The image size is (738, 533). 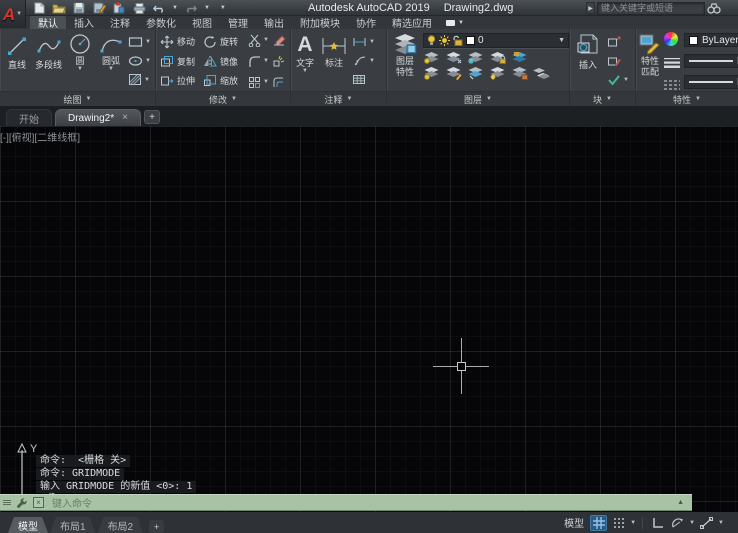 I want to click on layer-lock-icon, so click(x=497, y=57).